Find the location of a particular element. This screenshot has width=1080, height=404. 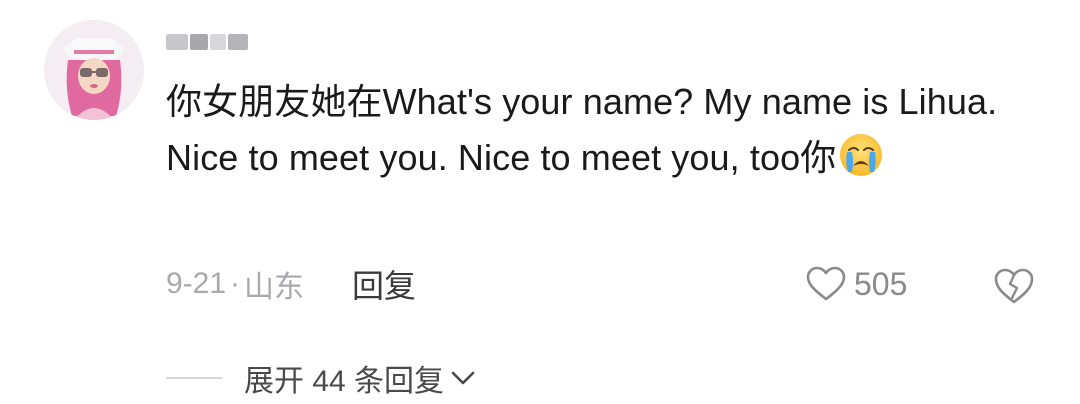

heart-icon is located at coordinates (826, 283).